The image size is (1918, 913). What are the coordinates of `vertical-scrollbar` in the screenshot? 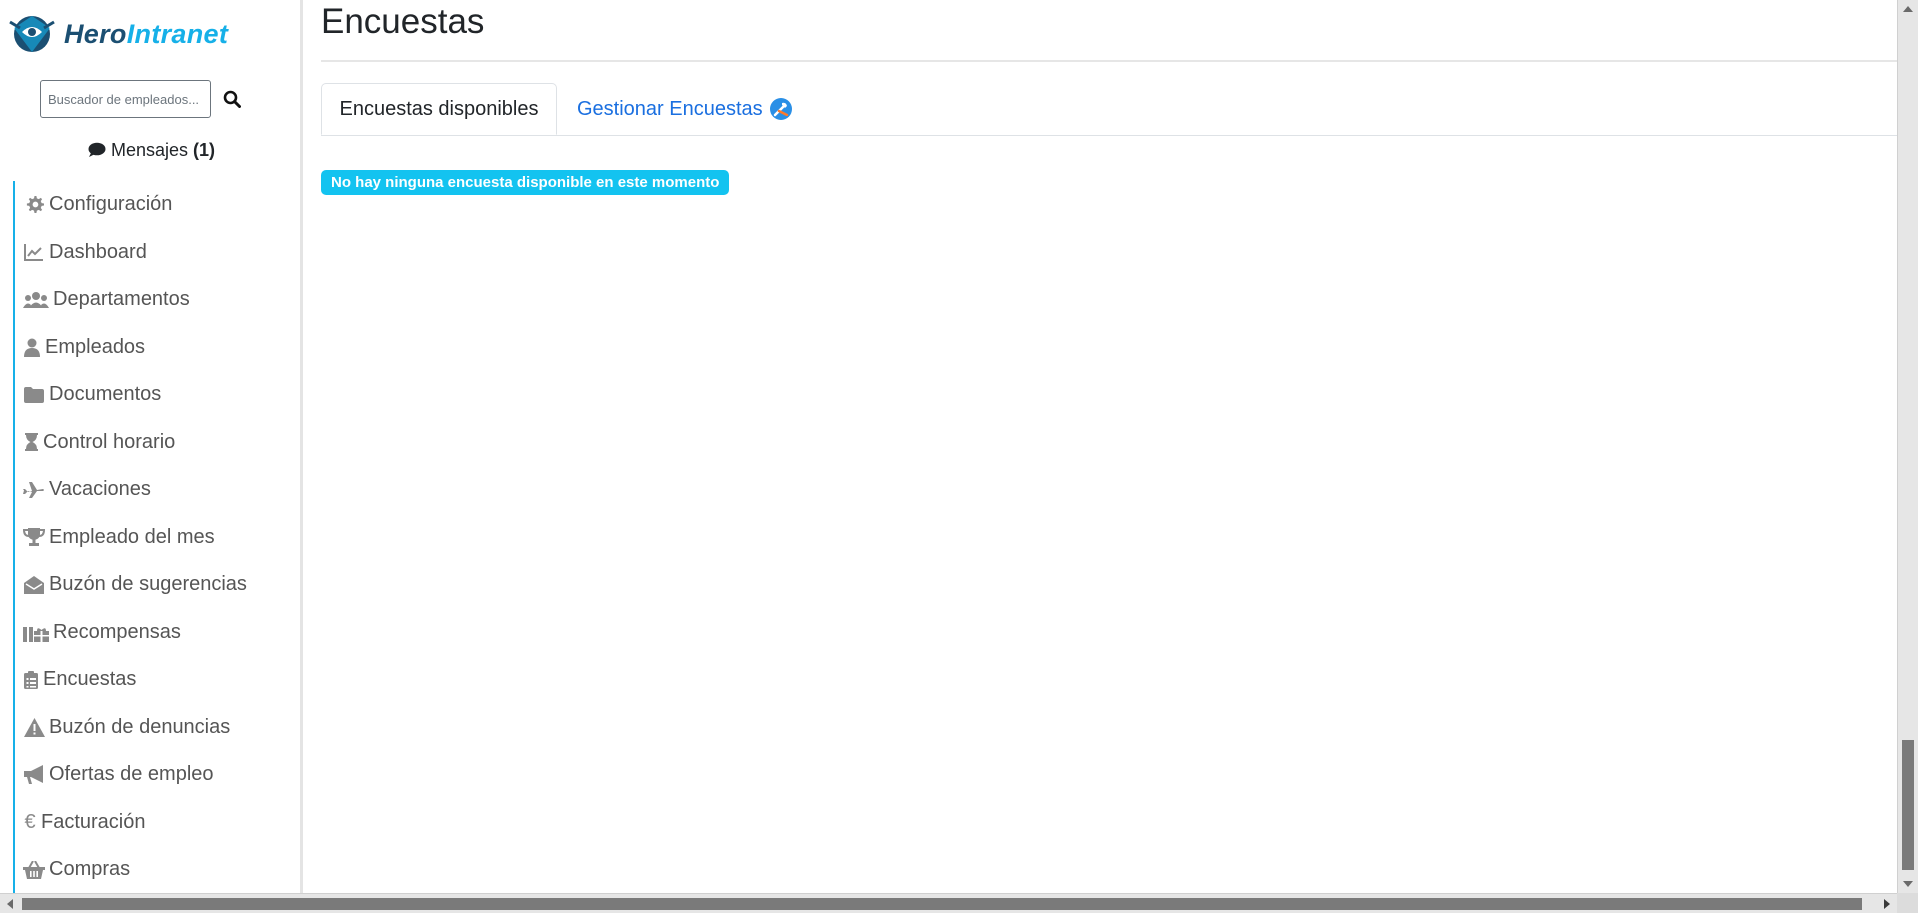 It's located at (1907, 446).